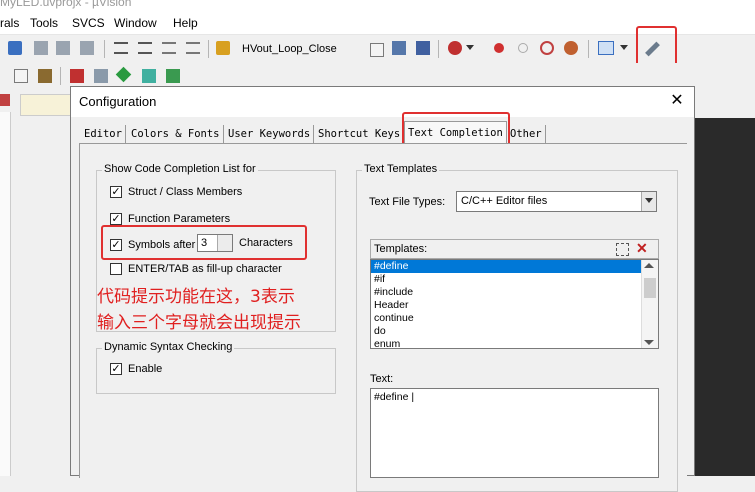 The image size is (755, 492). What do you see at coordinates (185, 192) in the screenshot?
I see `struct-members-label: Struct / Class Members` at bounding box center [185, 192].